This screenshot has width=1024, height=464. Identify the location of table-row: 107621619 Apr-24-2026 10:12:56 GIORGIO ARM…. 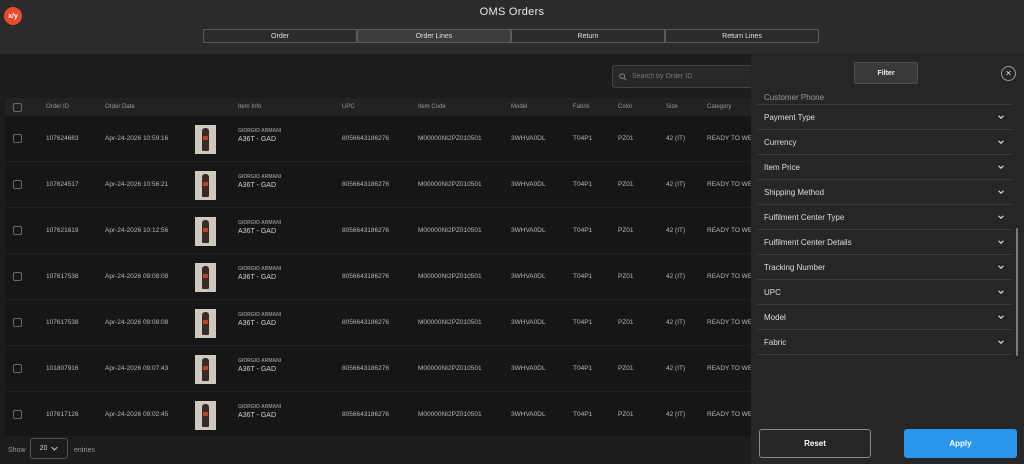
(378, 231).